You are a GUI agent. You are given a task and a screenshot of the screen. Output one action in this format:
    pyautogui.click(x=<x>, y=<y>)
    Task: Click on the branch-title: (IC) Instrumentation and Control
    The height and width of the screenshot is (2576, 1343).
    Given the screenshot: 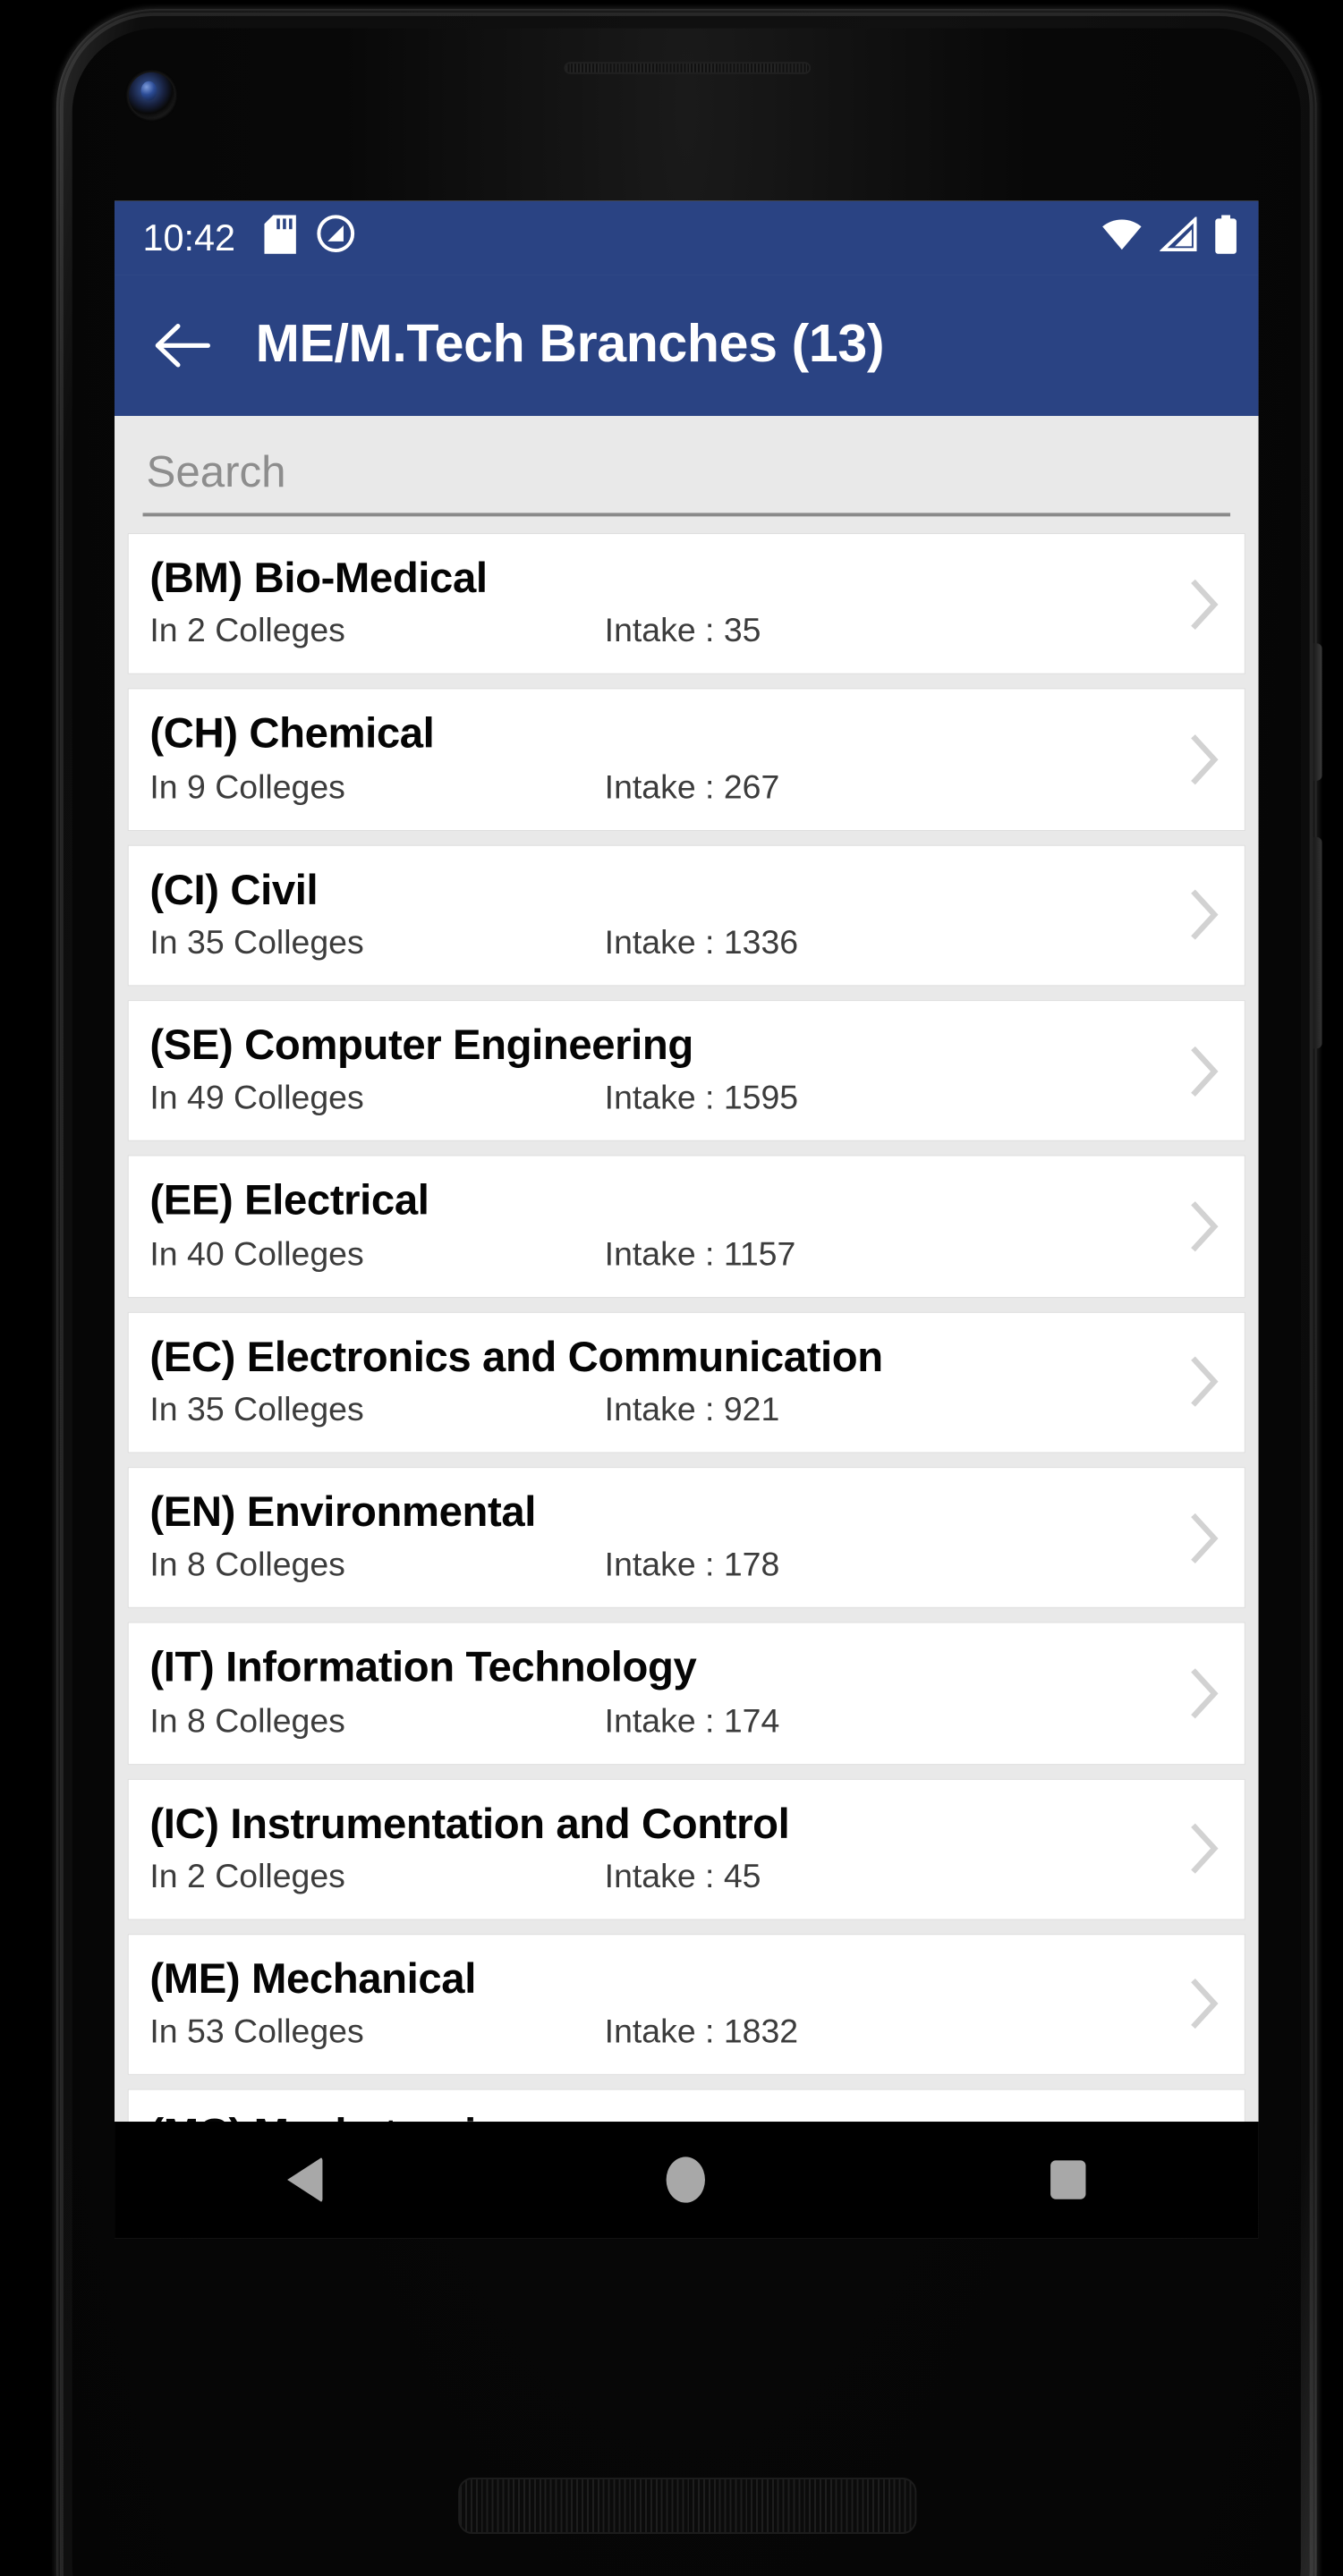 What is the action you would take?
    pyautogui.click(x=469, y=1824)
    